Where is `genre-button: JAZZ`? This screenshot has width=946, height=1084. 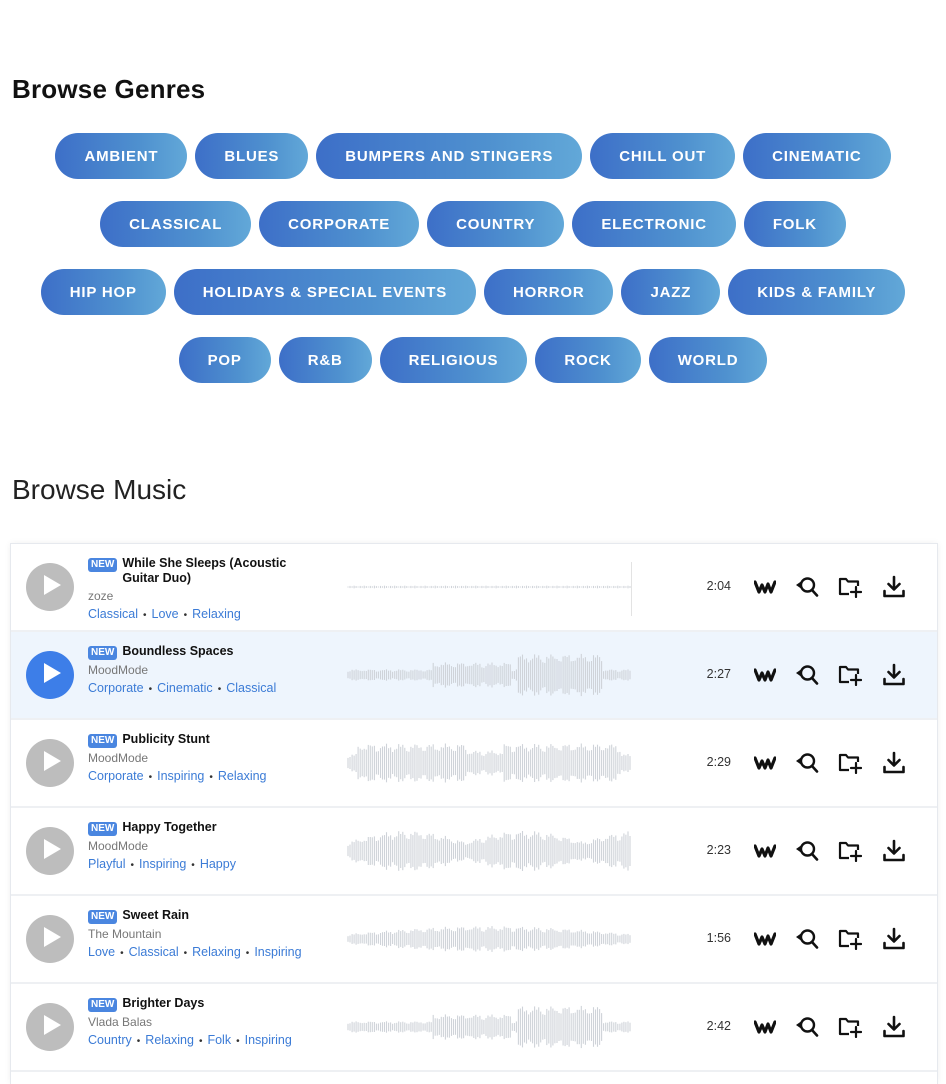
genre-button: JAZZ is located at coordinates (671, 292).